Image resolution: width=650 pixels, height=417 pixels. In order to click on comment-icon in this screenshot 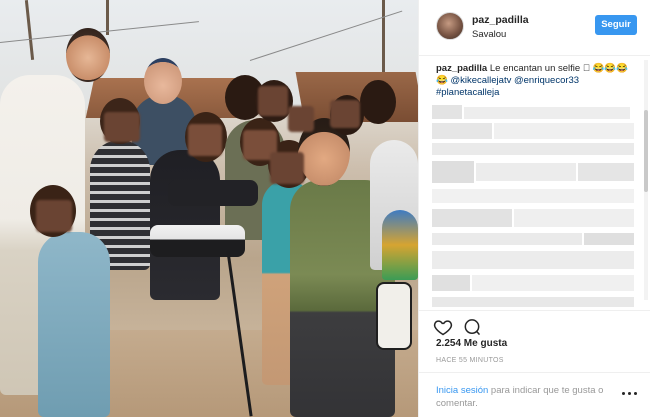, I will do `click(472, 327)`.